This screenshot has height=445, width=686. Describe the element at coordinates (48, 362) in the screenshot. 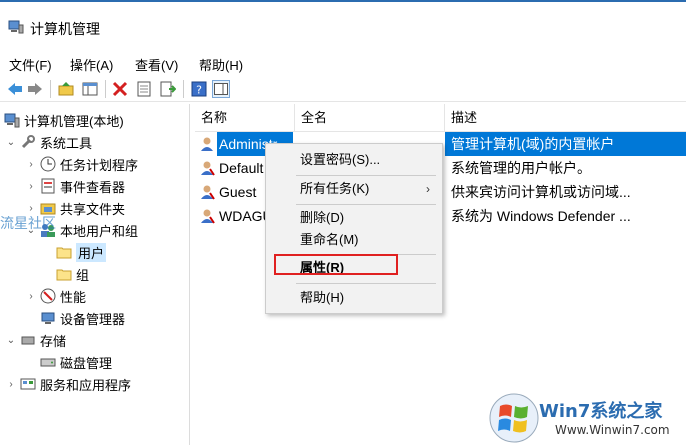

I see `disk-management-icon` at that location.